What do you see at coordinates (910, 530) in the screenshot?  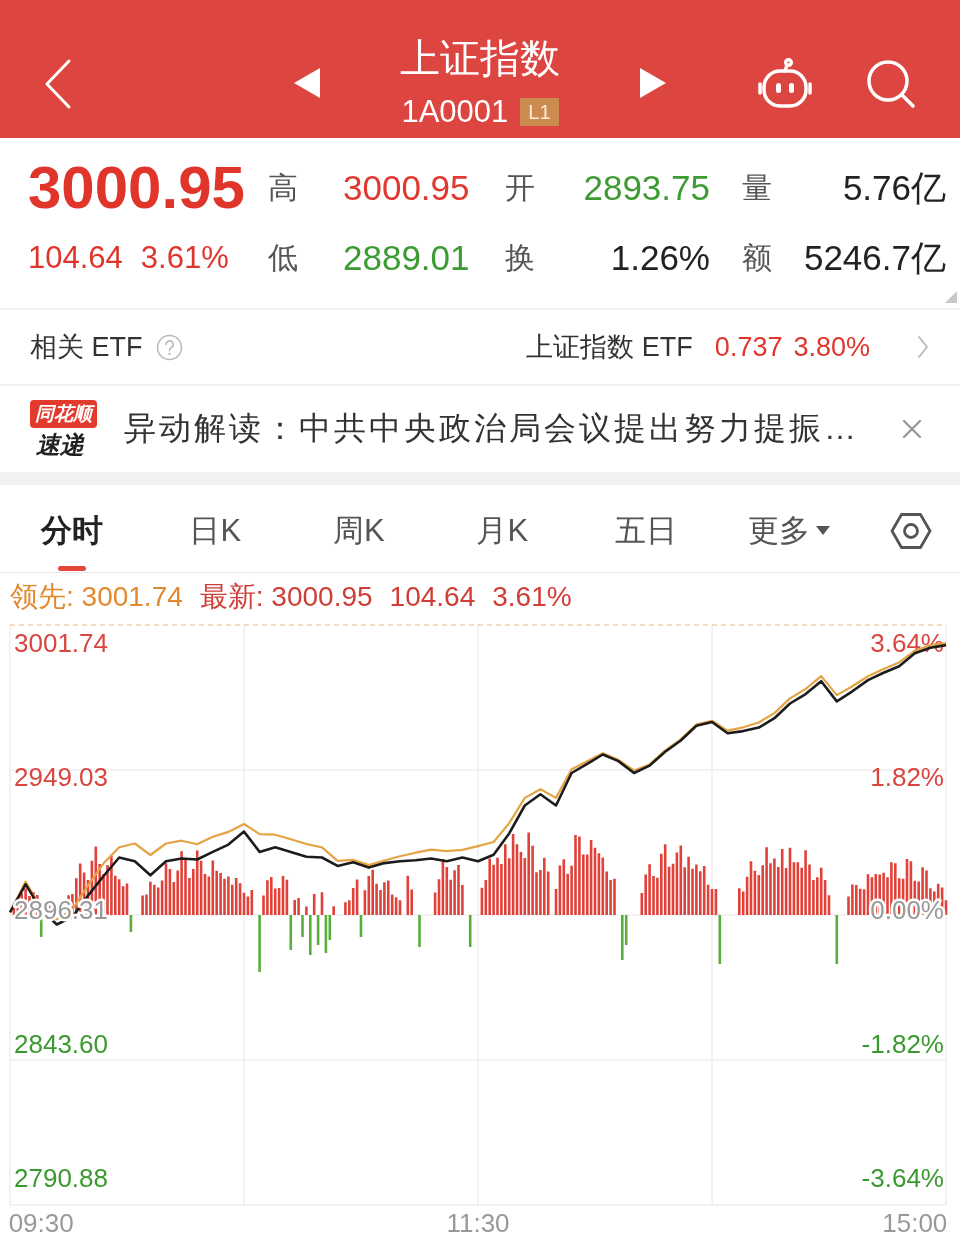 I see `settings-icon` at bounding box center [910, 530].